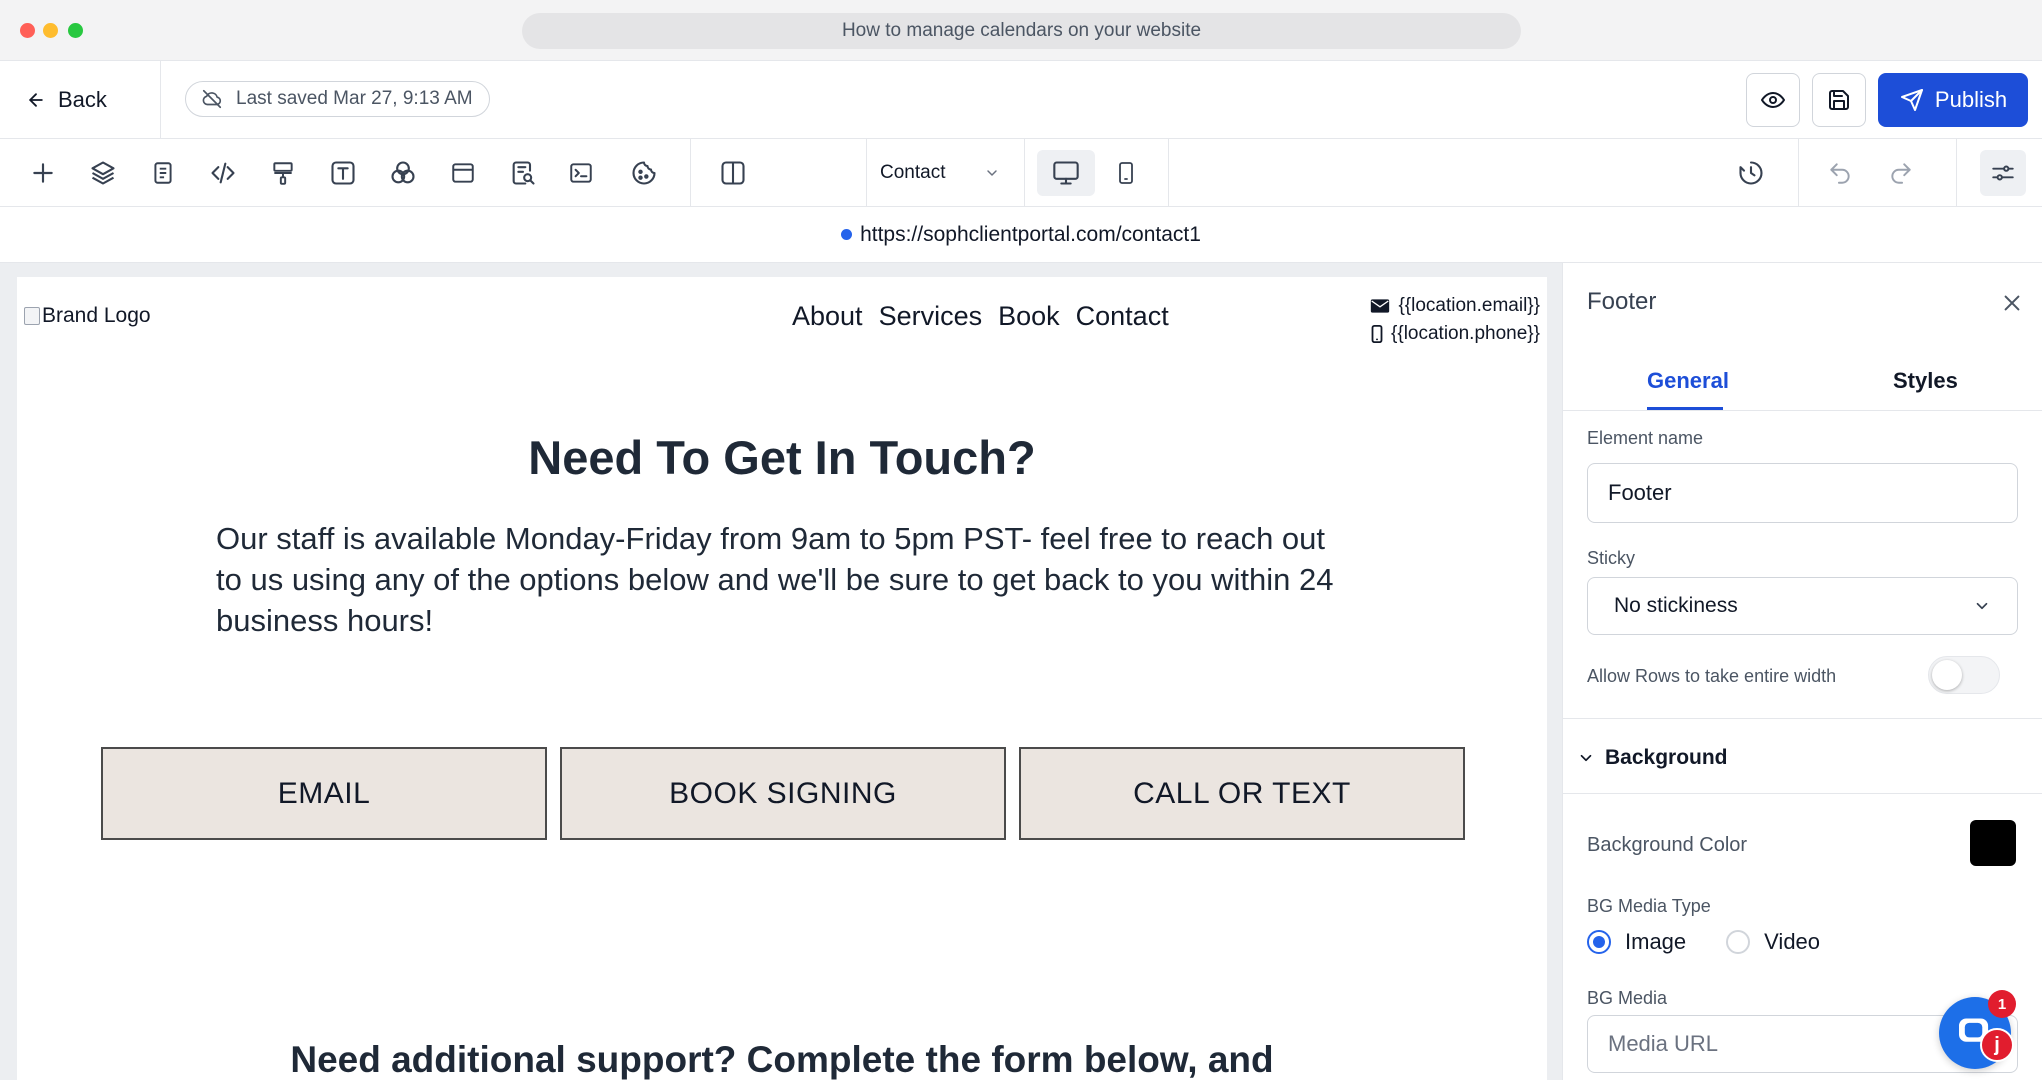 The height and width of the screenshot is (1080, 2042). I want to click on bg-media-image-radio: Image, so click(1636, 942).